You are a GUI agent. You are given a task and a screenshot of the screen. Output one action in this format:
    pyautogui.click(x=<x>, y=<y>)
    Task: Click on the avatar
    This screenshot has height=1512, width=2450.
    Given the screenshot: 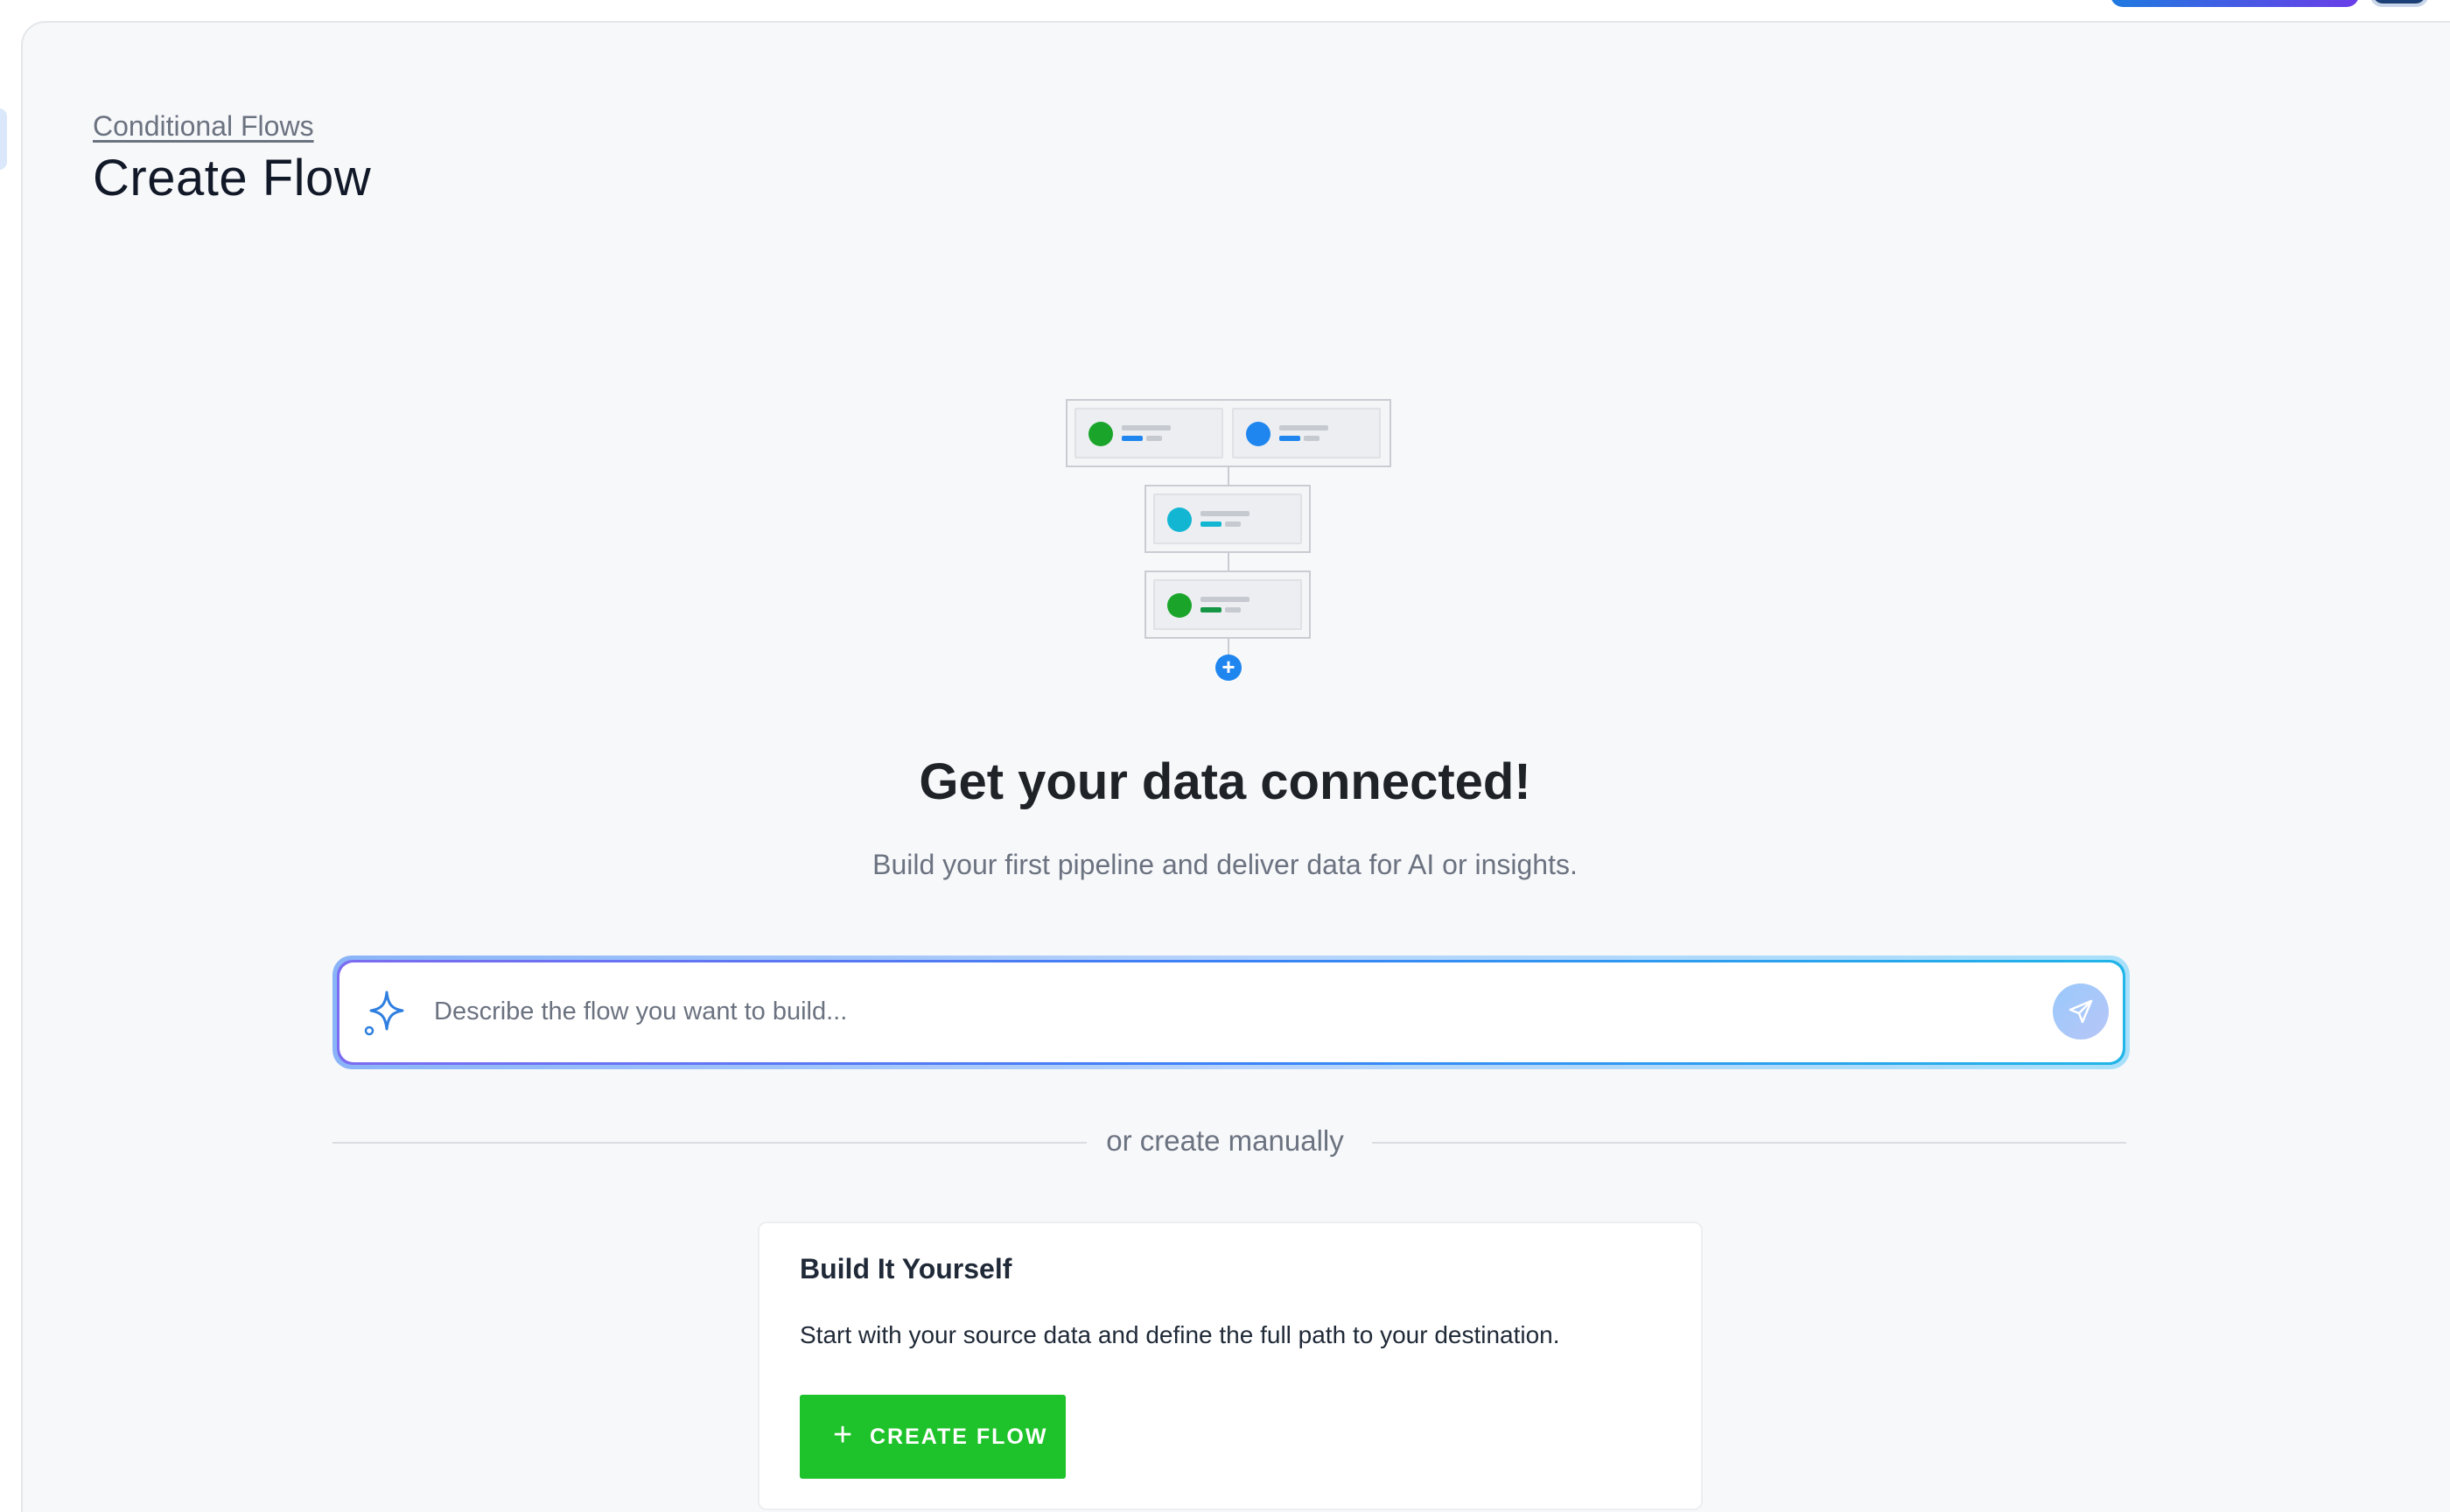 What is the action you would take?
    pyautogui.click(x=2399, y=3)
    